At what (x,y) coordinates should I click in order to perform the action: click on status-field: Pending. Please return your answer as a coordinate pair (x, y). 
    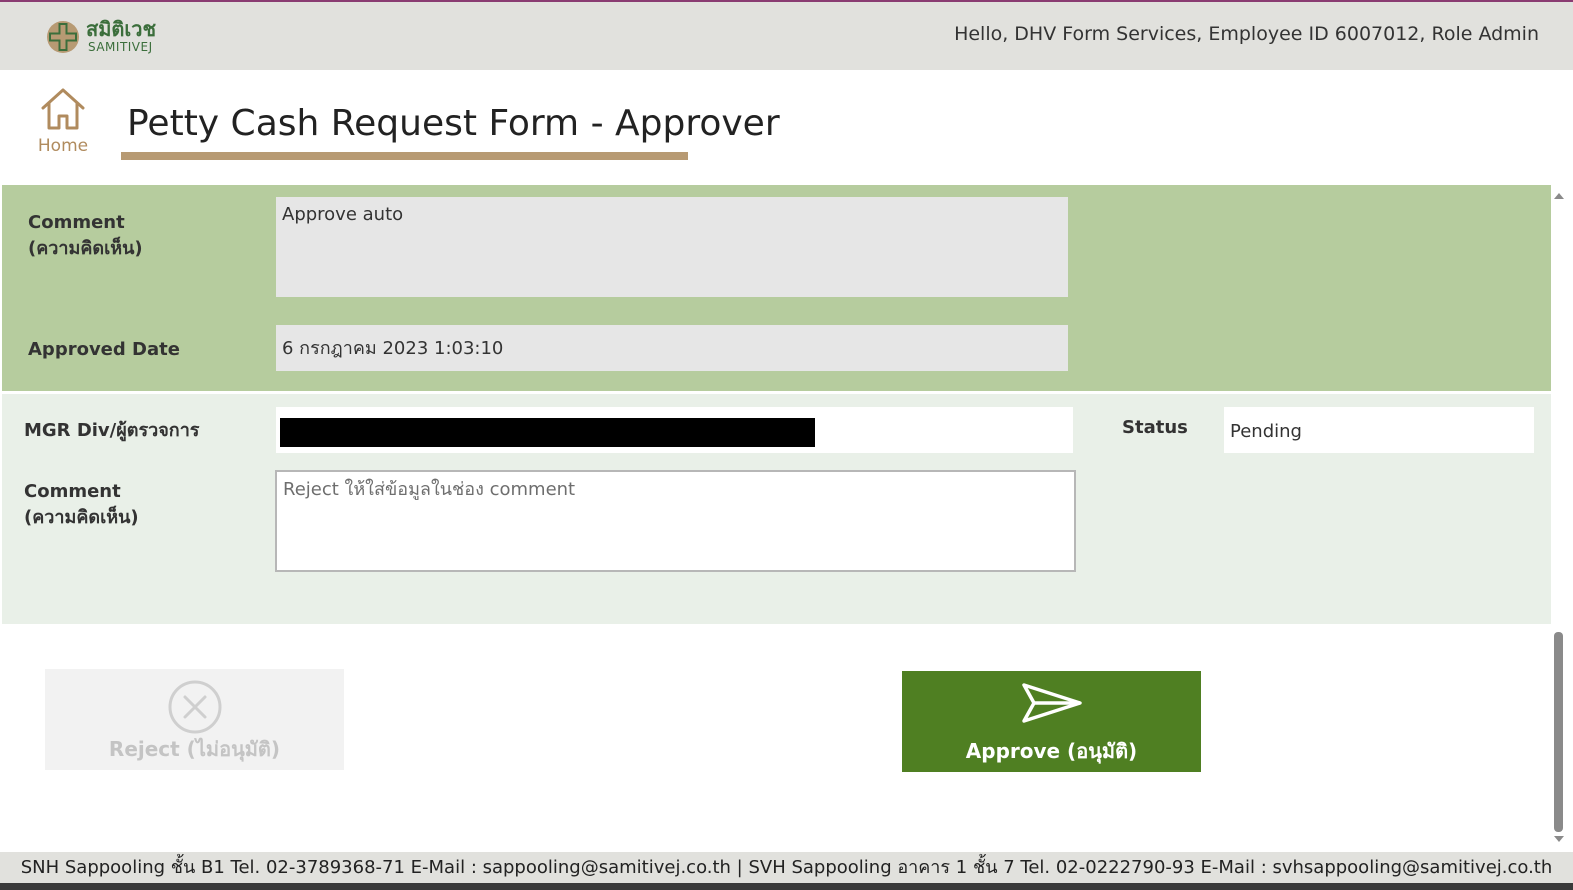
    Looking at the image, I should click on (1379, 430).